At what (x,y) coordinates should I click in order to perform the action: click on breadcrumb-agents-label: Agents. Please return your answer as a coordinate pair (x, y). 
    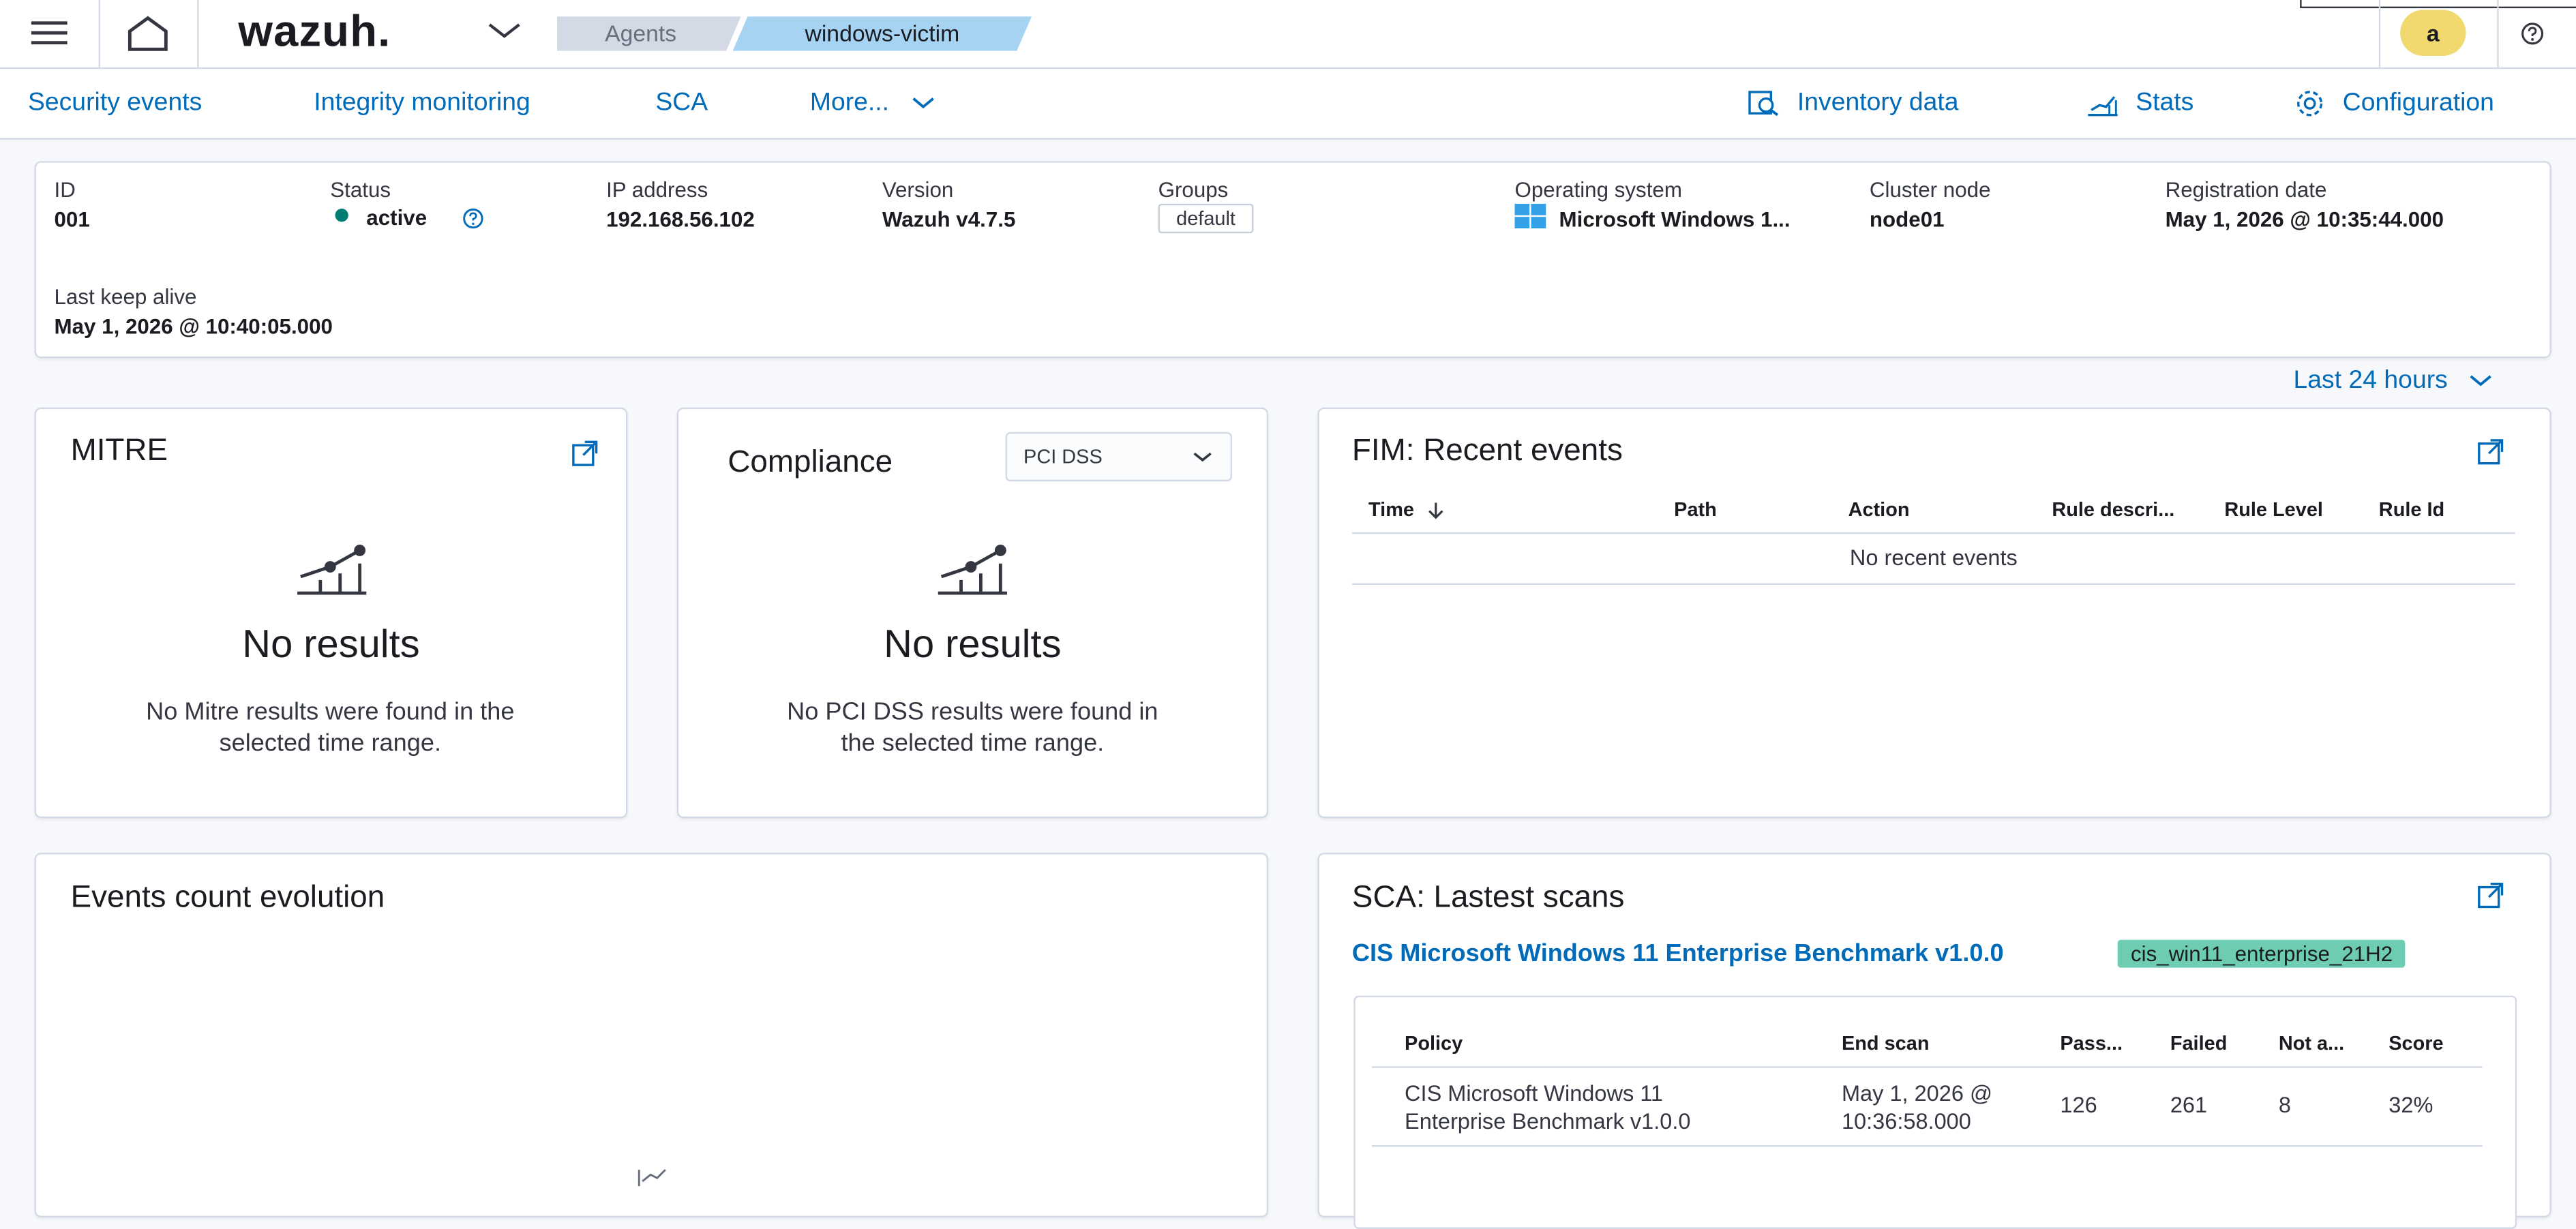
    Looking at the image, I should click on (641, 32).